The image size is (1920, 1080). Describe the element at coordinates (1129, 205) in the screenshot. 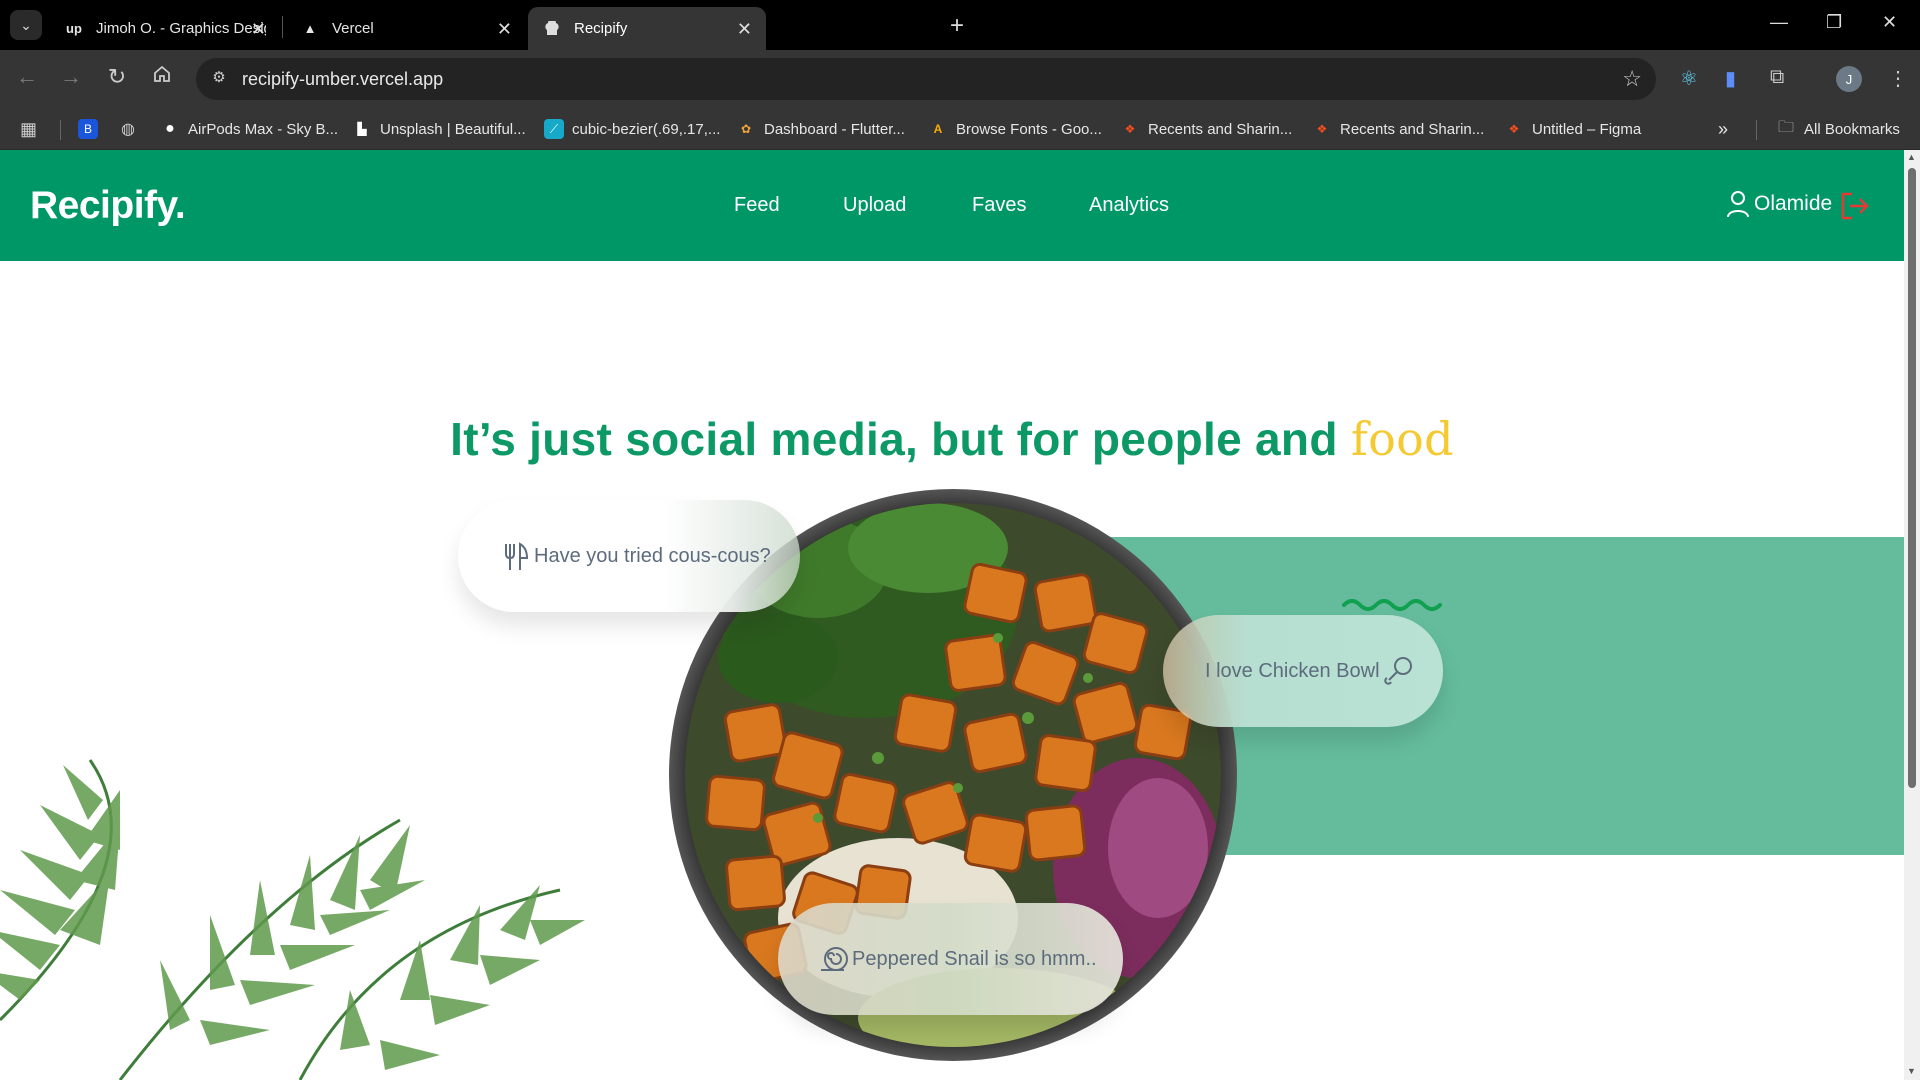

I see `nav-analytics: Analytics` at that location.